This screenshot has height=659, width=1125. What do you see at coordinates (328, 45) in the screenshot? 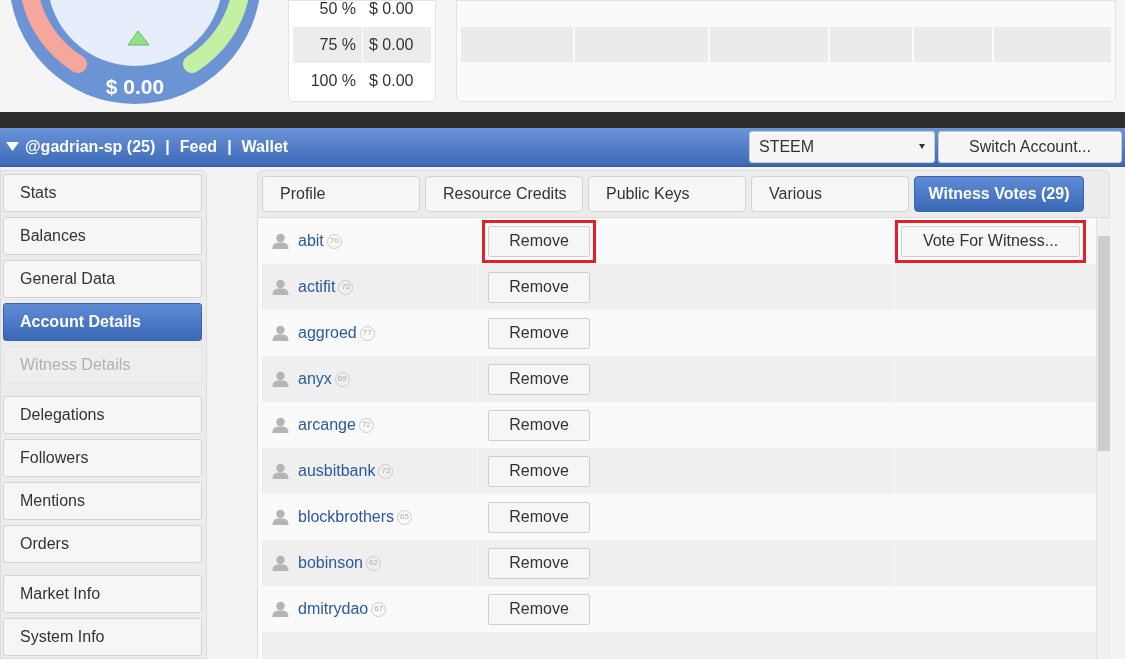
I see `table-cell: 75 %` at bounding box center [328, 45].